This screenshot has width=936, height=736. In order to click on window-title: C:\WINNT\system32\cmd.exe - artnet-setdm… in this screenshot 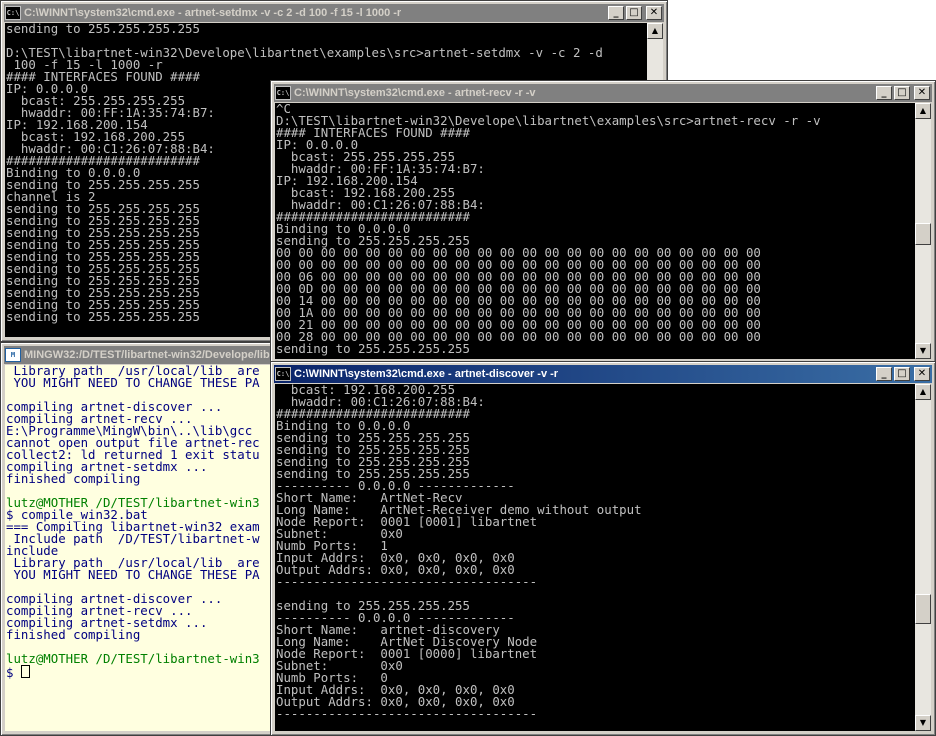, I will do `click(213, 13)`.